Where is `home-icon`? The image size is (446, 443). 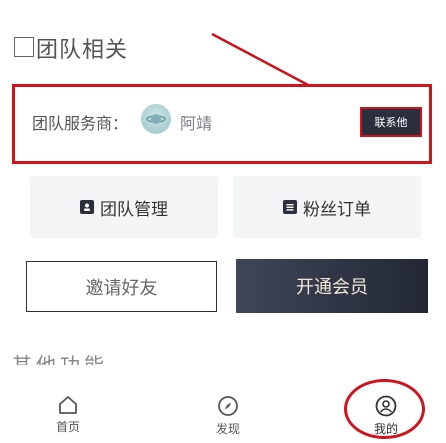
home-icon is located at coordinates (68, 405).